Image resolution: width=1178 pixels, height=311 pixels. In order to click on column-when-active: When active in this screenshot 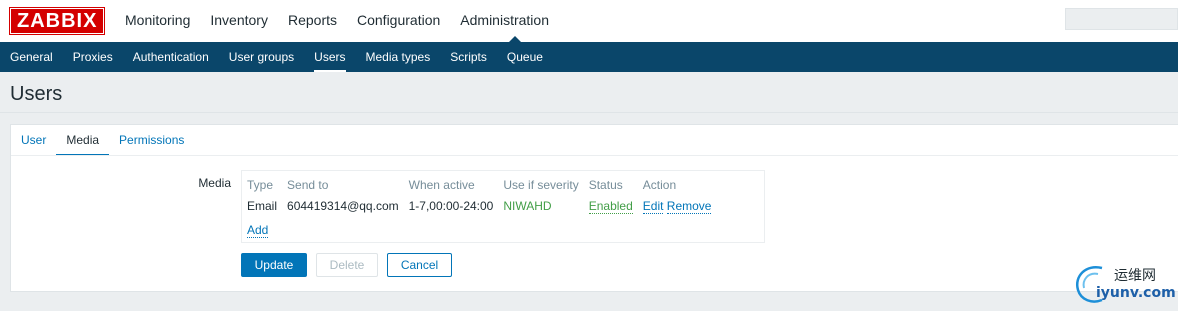, I will do `click(441, 185)`.